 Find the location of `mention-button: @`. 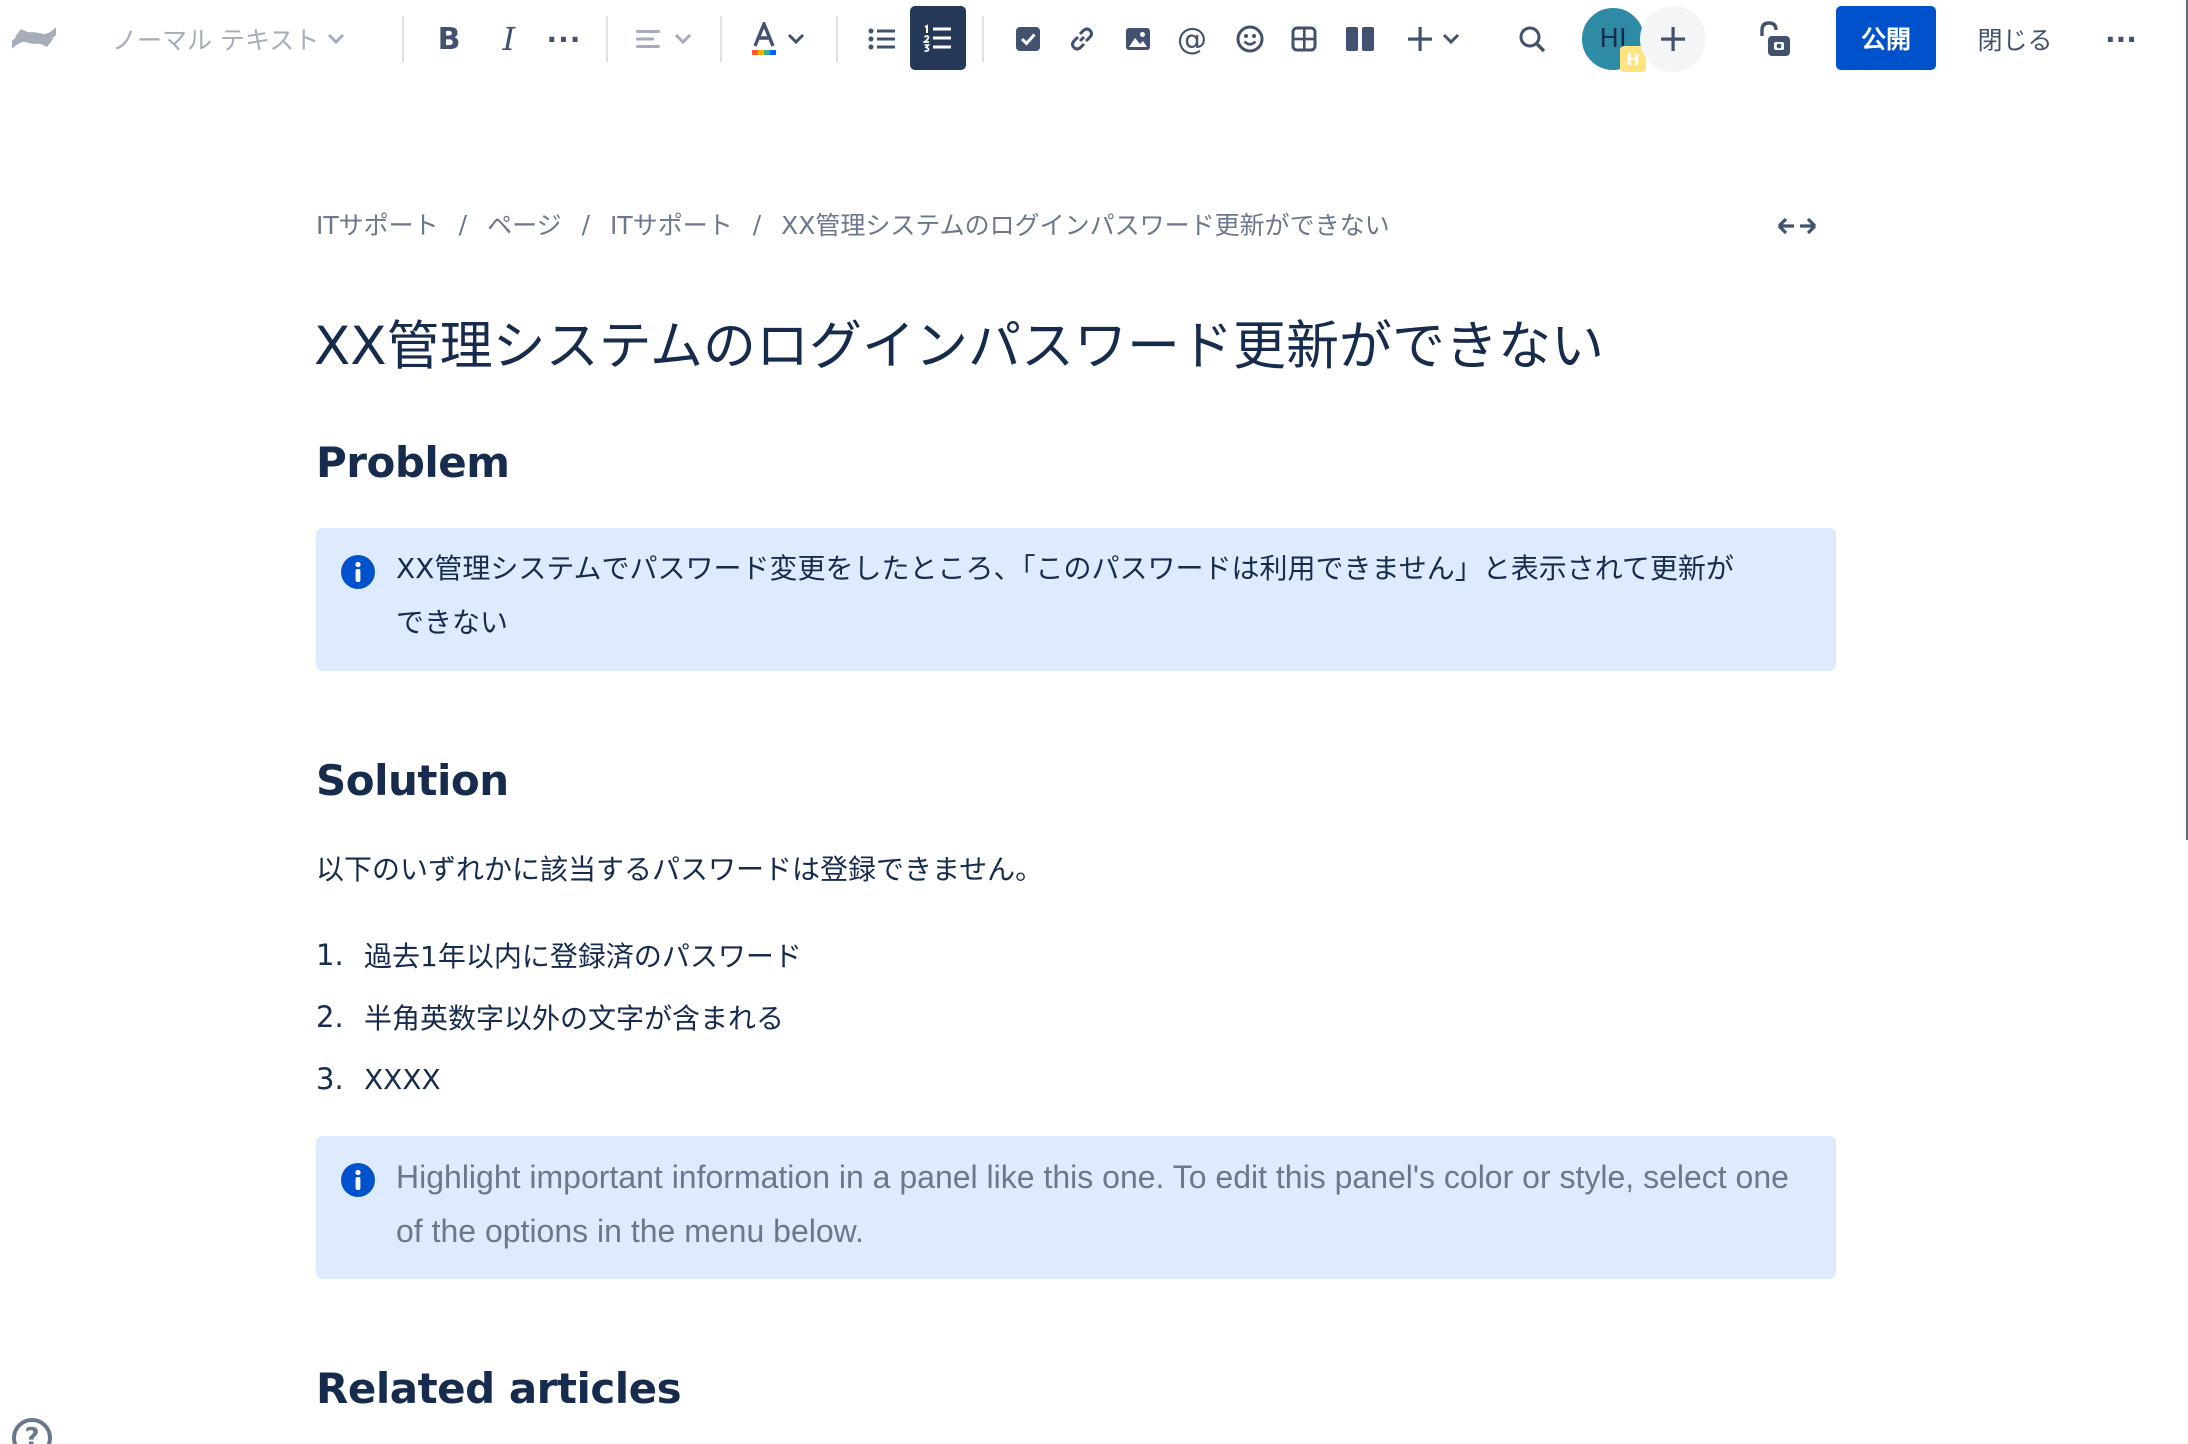

mention-button: @ is located at coordinates (1192, 39).